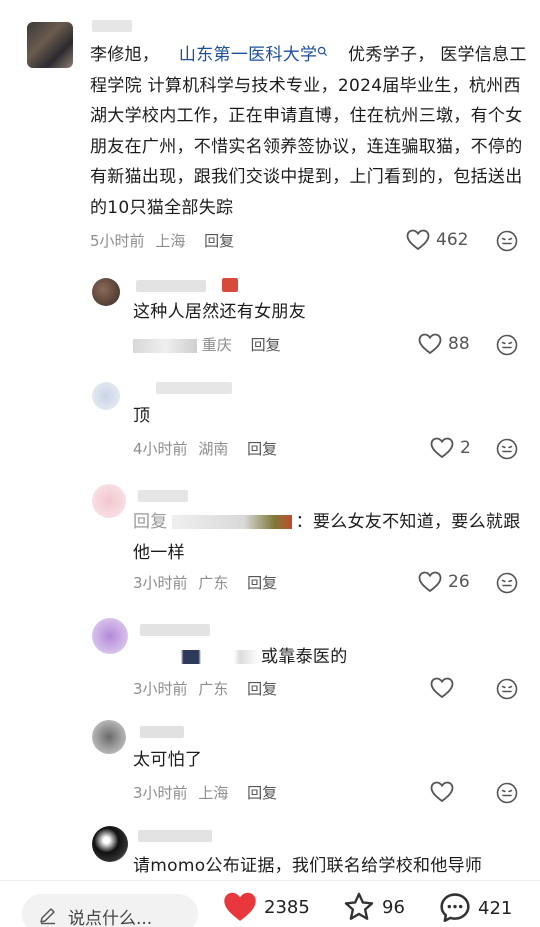 This screenshot has height=927, width=540. Describe the element at coordinates (287, 907) in the screenshot. I see `like-post-count: 2385` at that location.